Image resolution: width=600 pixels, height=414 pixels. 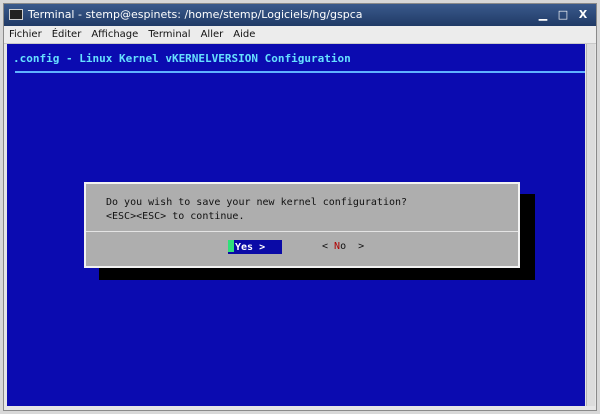 What do you see at coordinates (583, 15) in the screenshot?
I see `close-button: X` at bounding box center [583, 15].